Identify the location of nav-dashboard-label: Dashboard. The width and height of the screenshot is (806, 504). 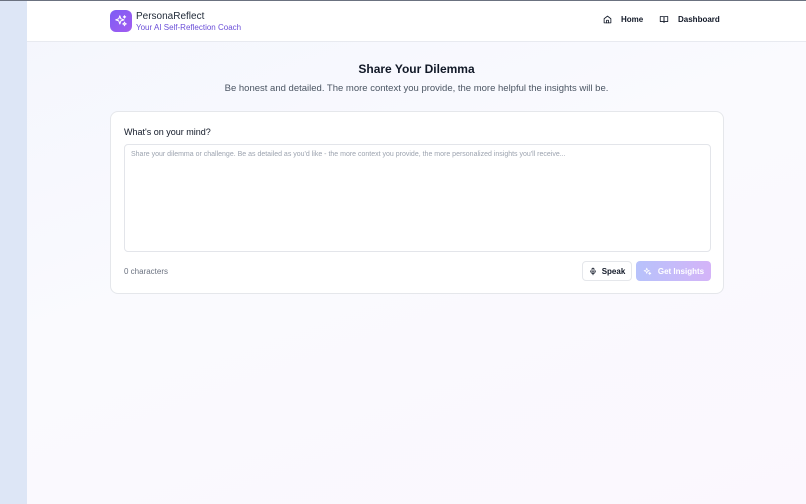
(699, 19).